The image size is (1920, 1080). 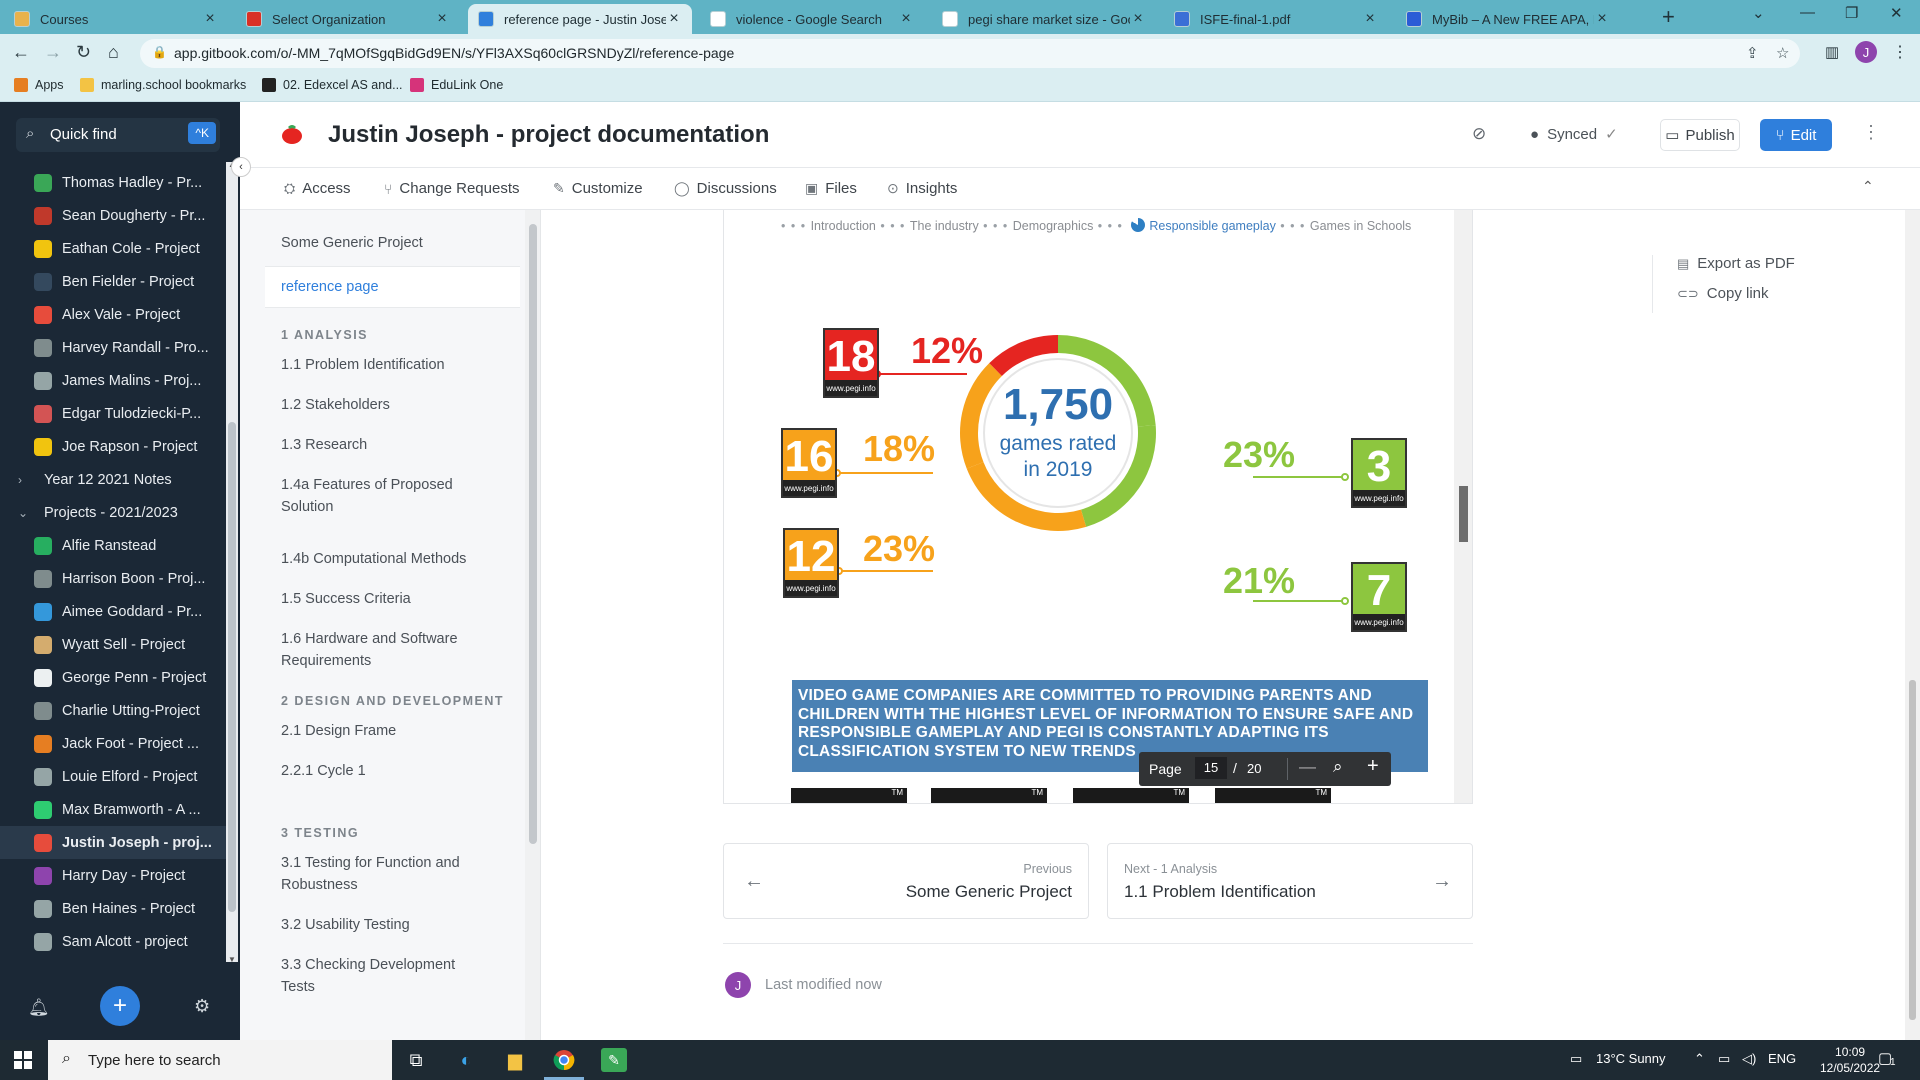 What do you see at coordinates (163, 85) in the screenshot?
I see `bookmark-item: marling.school bookmarks` at bounding box center [163, 85].